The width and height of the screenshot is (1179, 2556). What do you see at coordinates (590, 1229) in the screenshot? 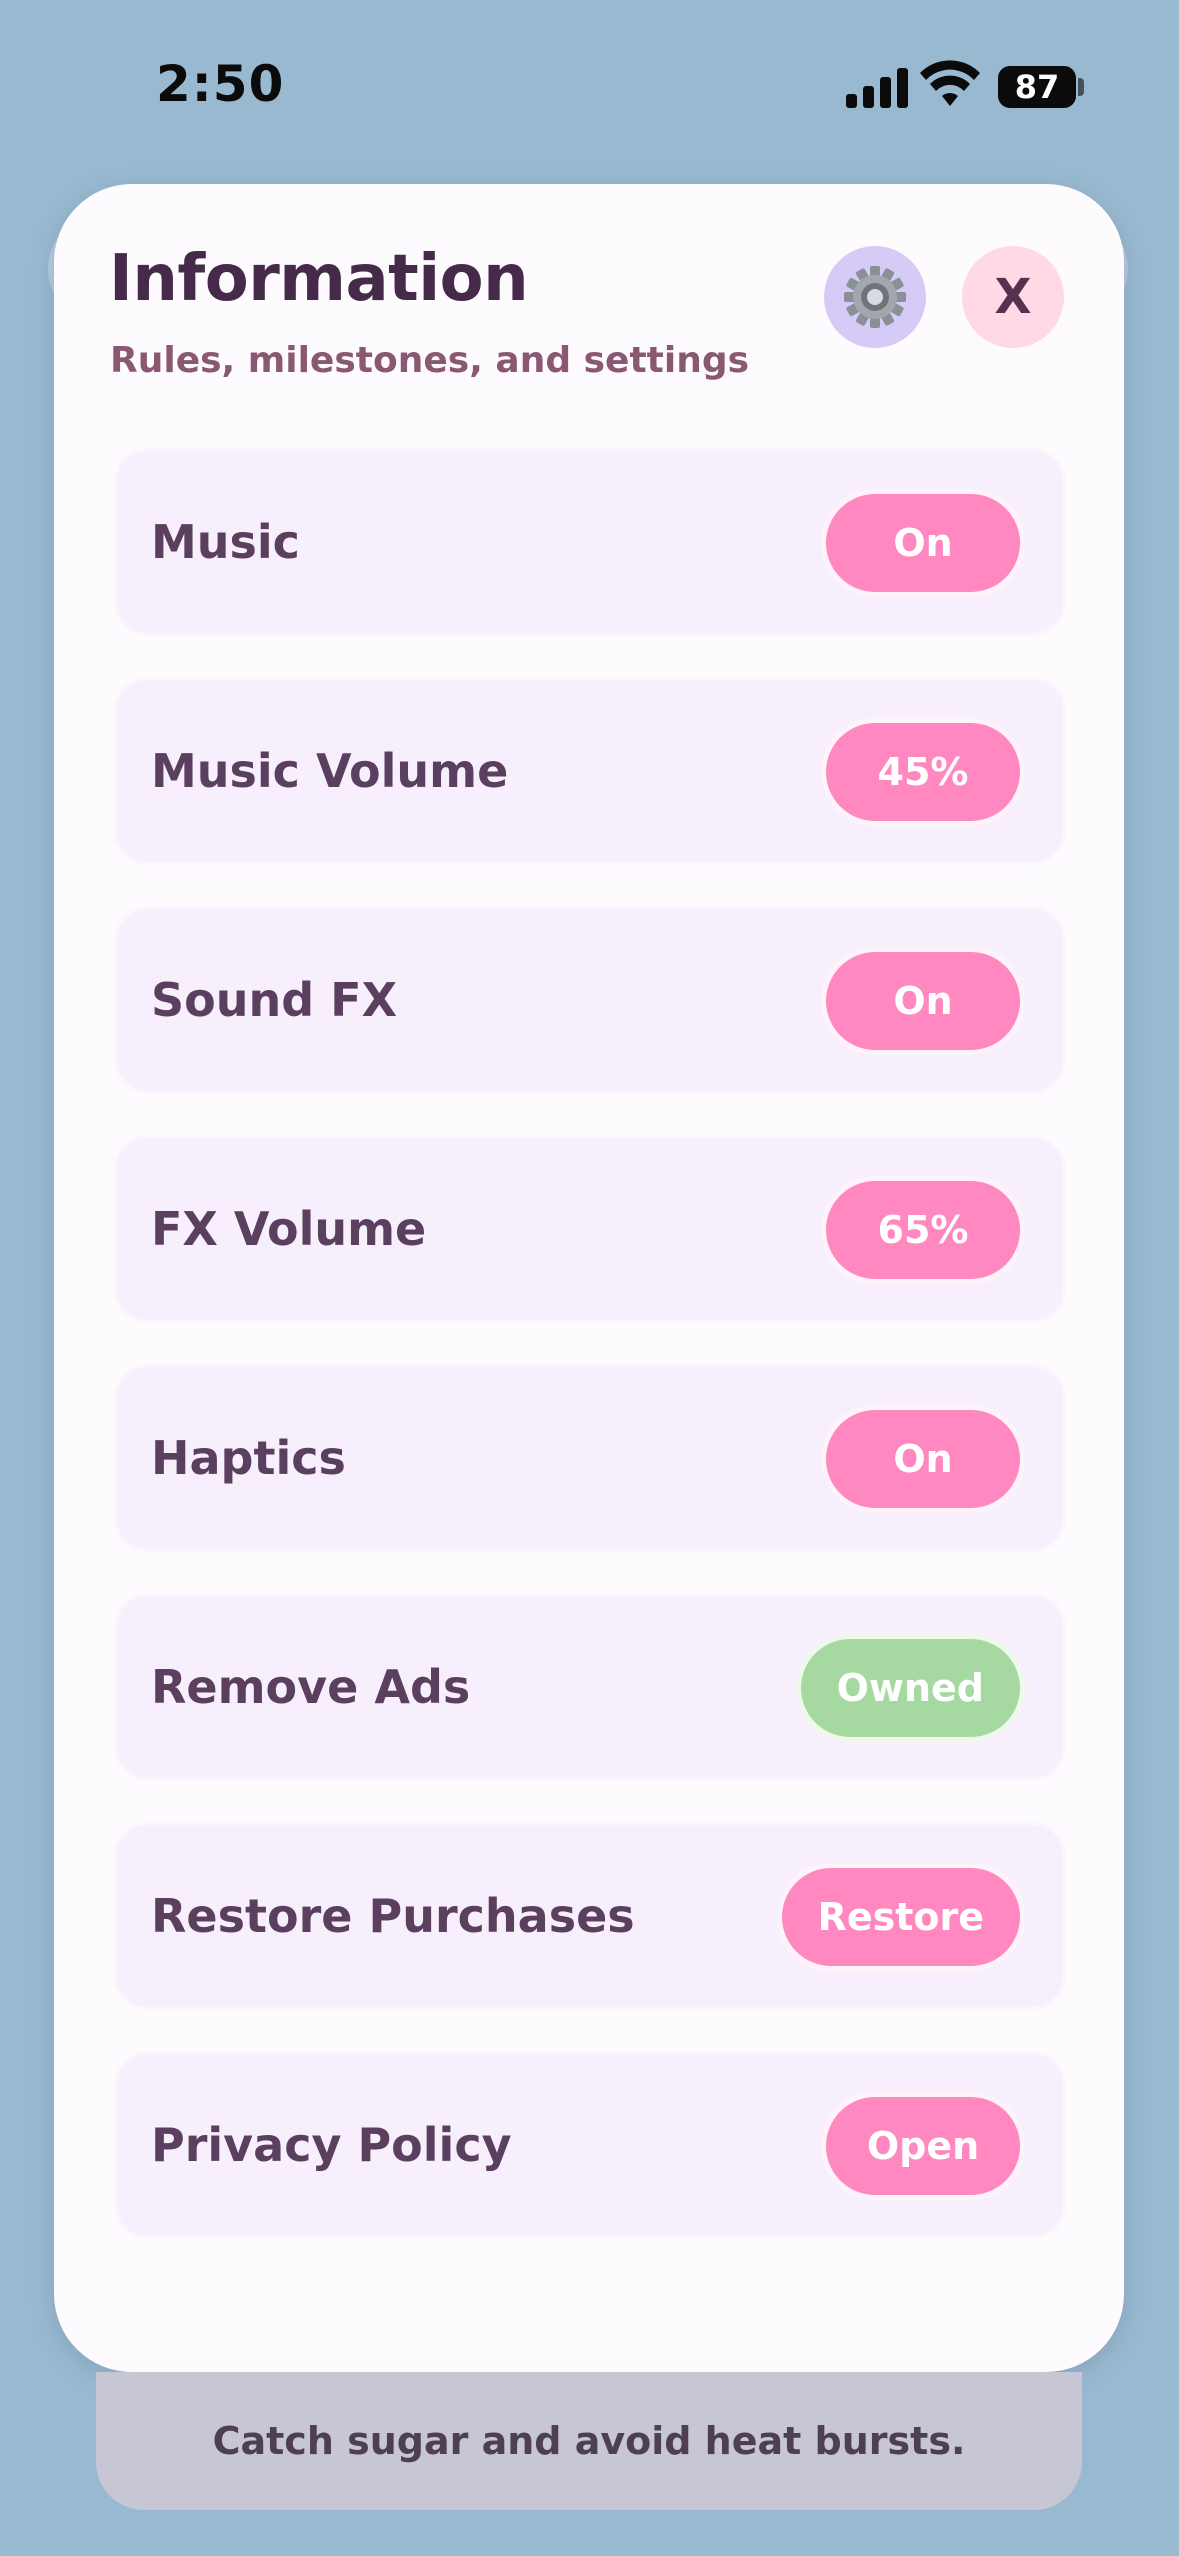
I see `setting-row-fx-volume: FX Volume 65%` at bounding box center [590, 1229].